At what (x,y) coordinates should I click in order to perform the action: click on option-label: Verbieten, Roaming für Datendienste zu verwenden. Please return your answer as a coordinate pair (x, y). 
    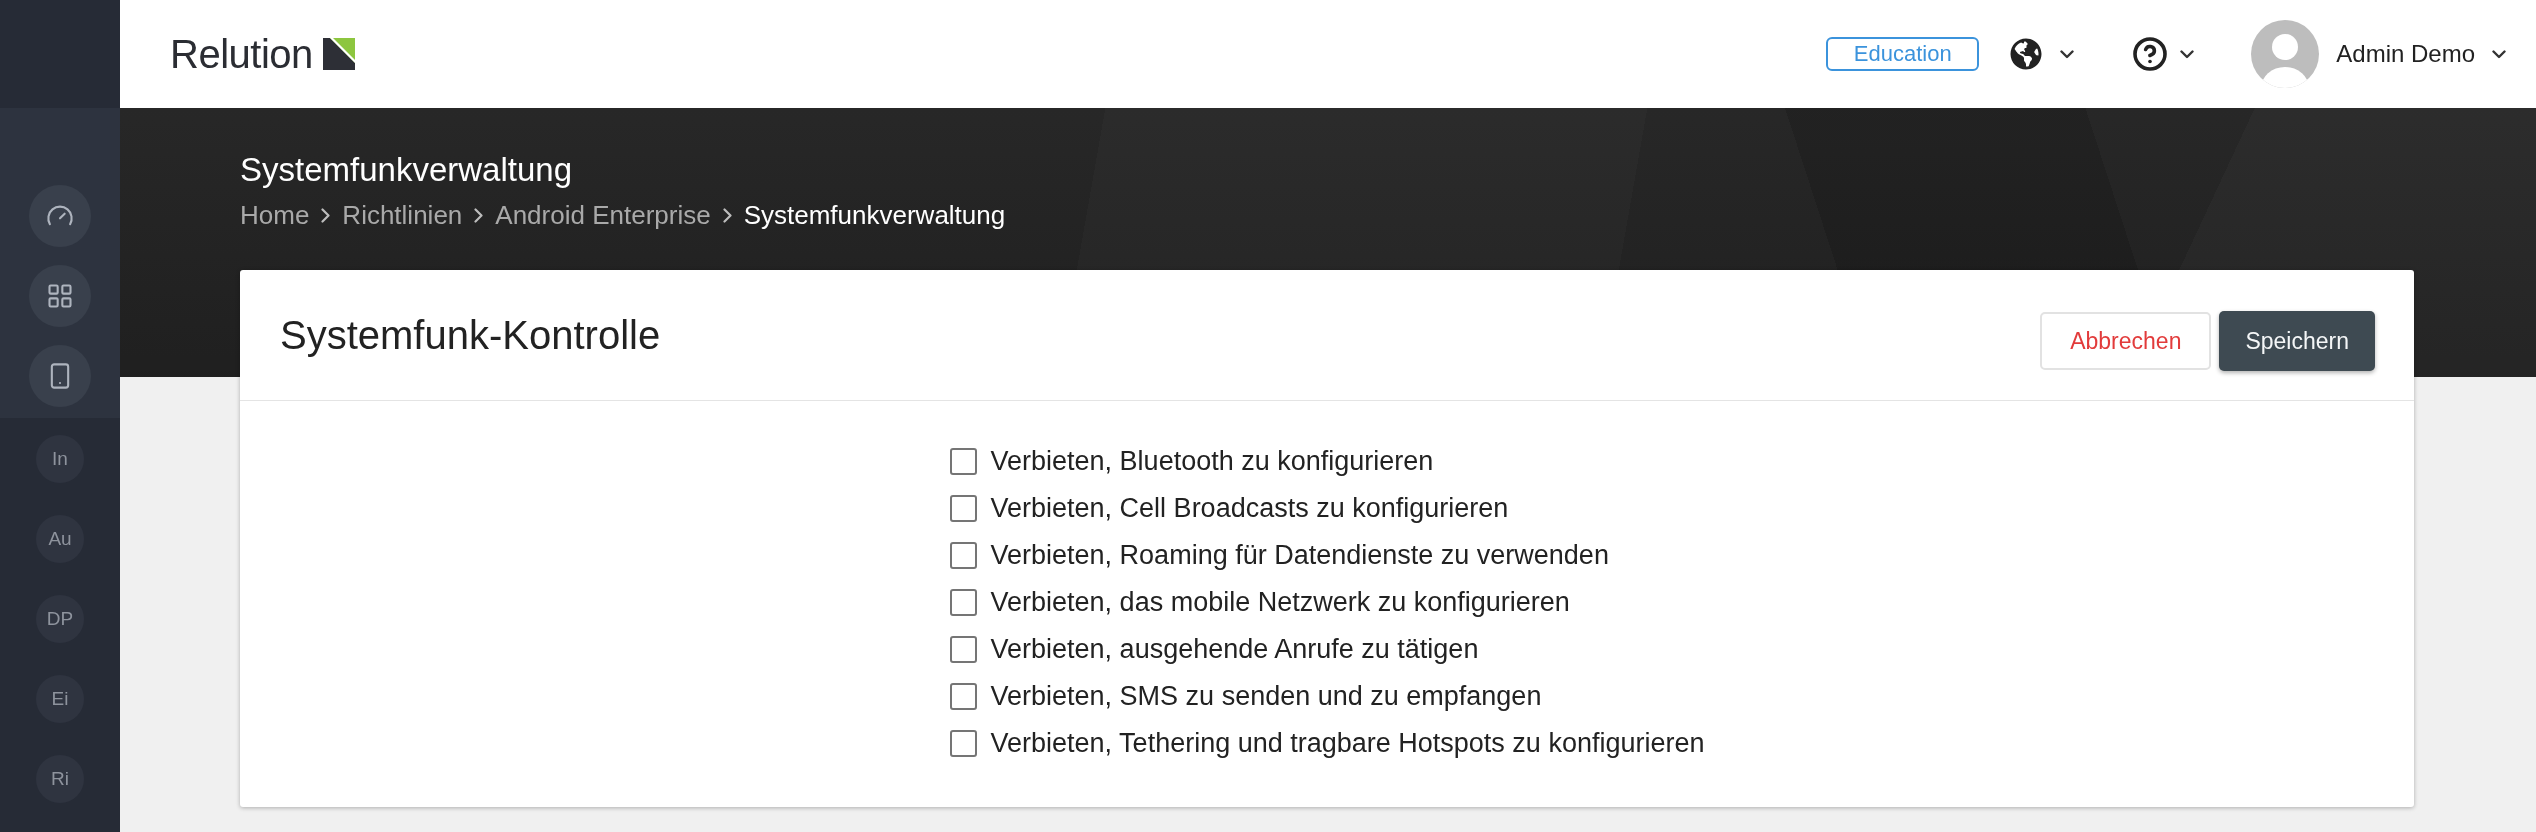
    Looking at the image, I should click on (1299, 555).